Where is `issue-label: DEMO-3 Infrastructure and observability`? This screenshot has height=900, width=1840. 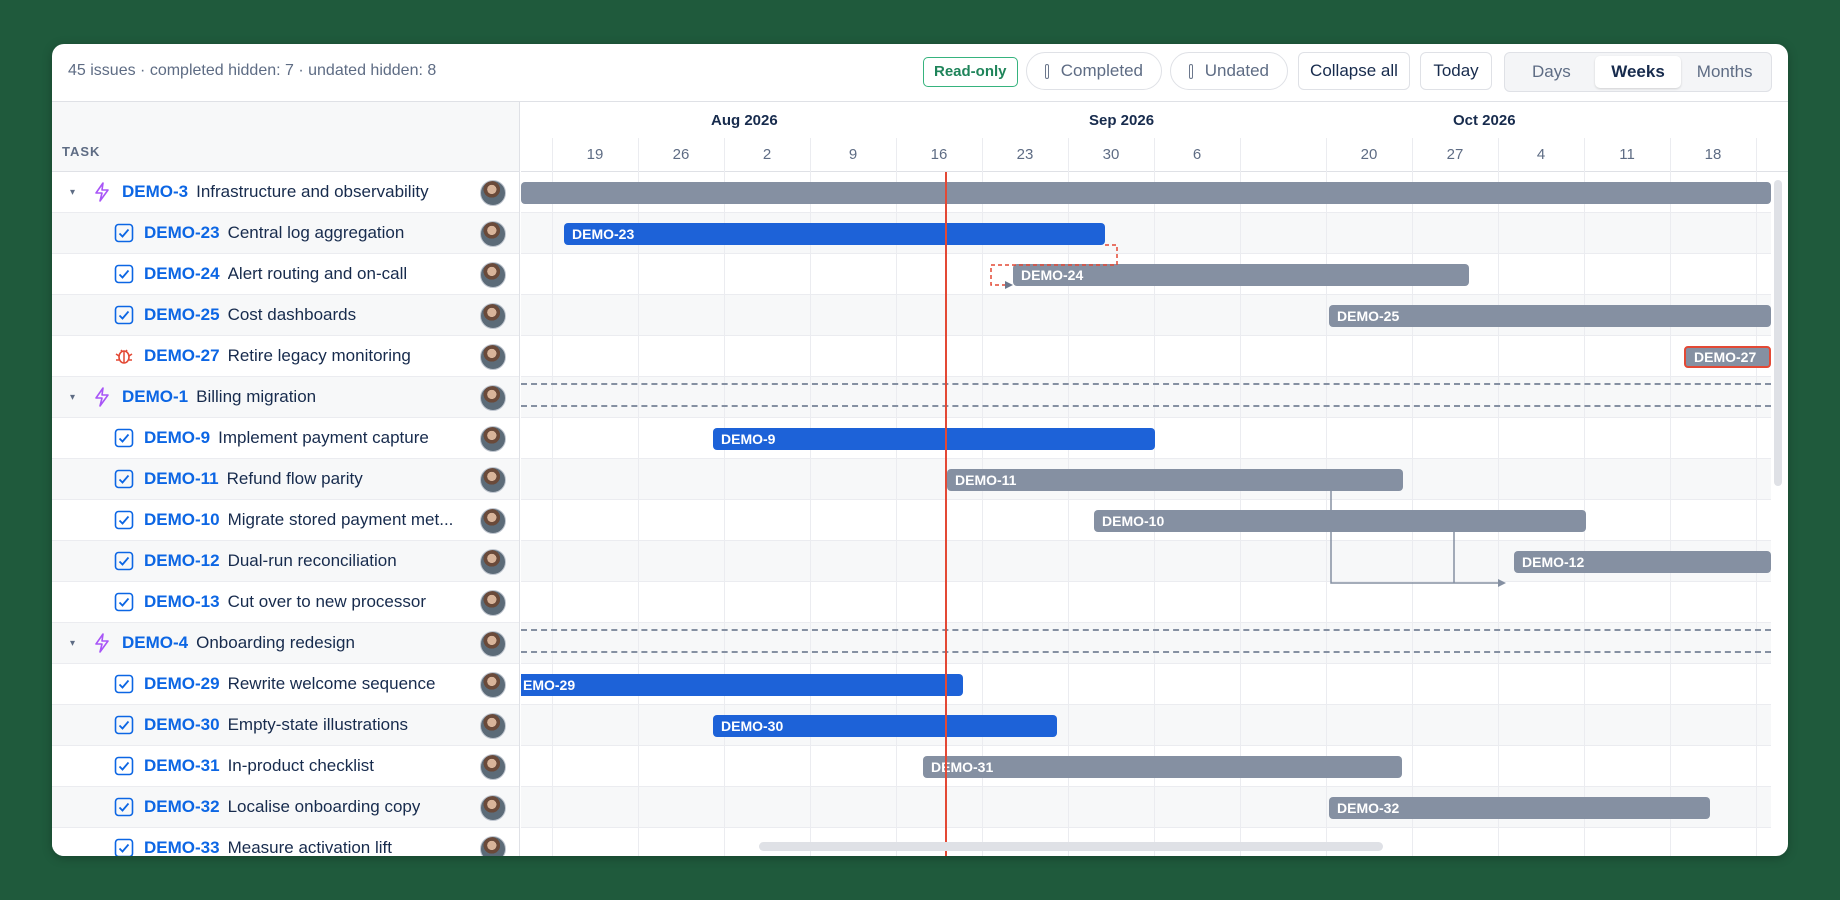
issue-label: DEMO-3 Infrastructure and observability is located at coordinates (275, 192).